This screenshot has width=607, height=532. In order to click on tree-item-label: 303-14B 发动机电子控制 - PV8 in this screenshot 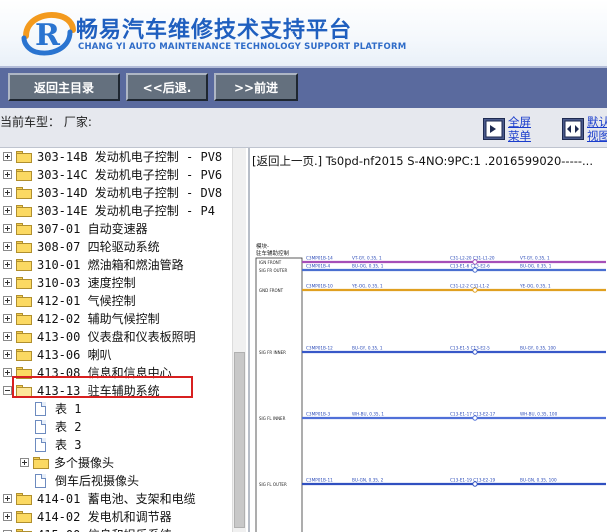, I will do `click(130, 157)`.